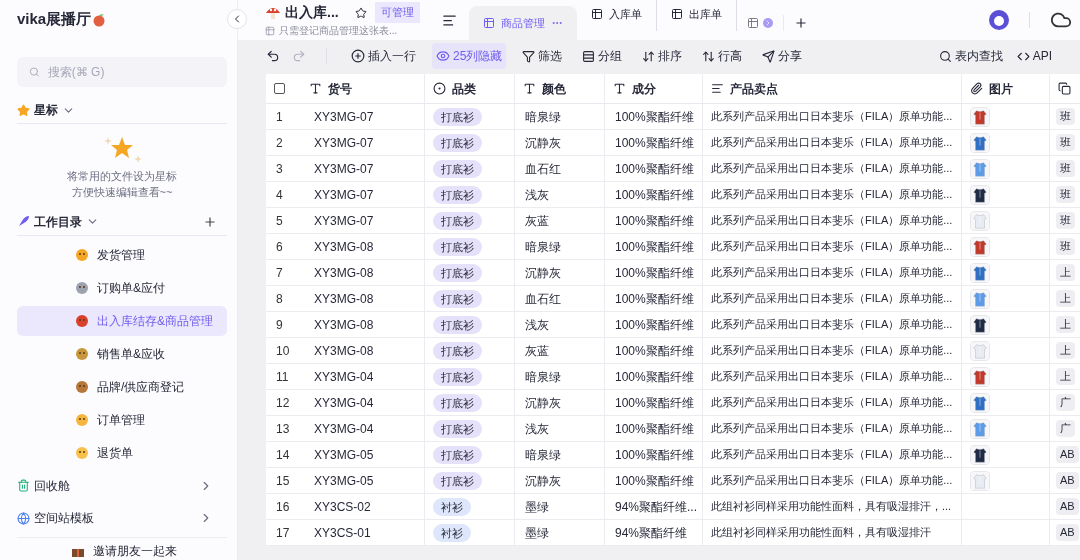 The height and width of the screenshot is (560, 1080). Describe the element at coordinates (543, 455) in the screenshot. I see `table-cell-text: 暗泉绿` at that location.